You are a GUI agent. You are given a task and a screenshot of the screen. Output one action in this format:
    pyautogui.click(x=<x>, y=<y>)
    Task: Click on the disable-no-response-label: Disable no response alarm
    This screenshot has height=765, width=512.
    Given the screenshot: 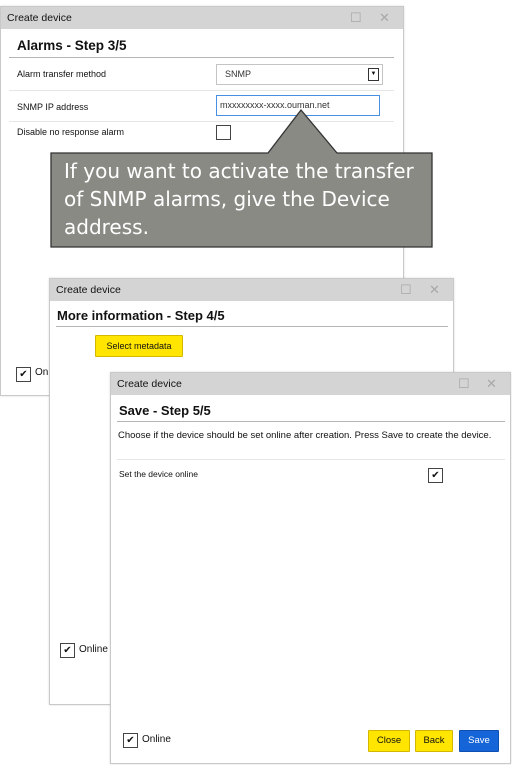 What is the action you would take?
    pyautogui.click(x=71, y=132)
    